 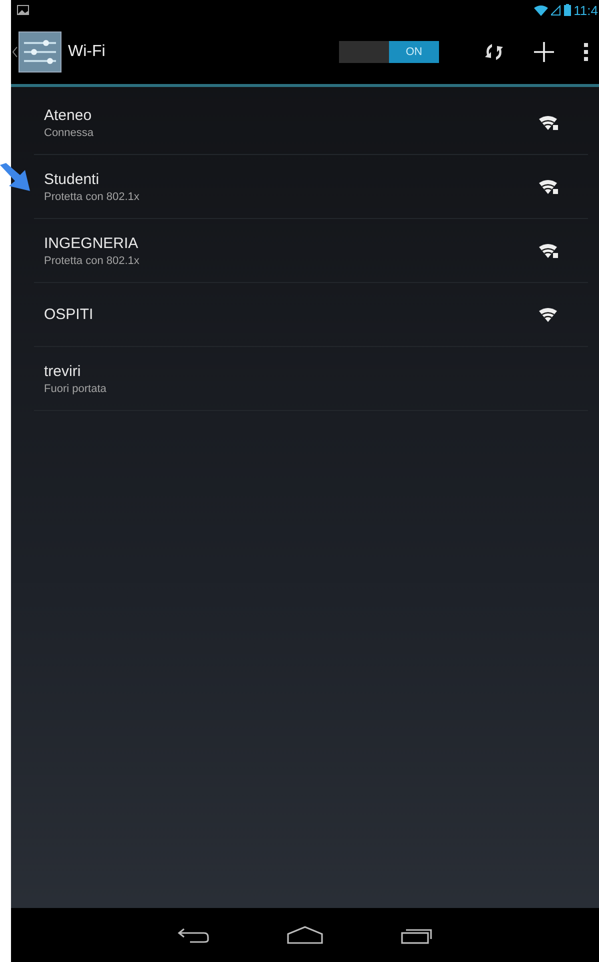 I want to click on network-row: OSPITI, so click(x=311, y=315).